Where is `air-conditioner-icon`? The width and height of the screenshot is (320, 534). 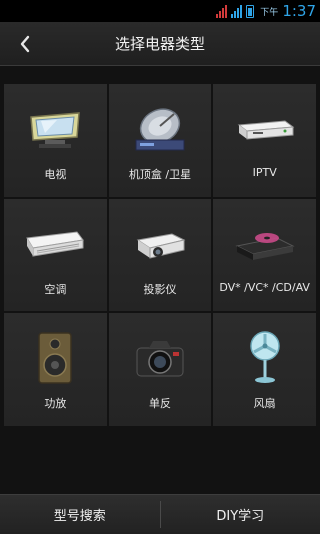
air-conditioner-icon is located at coordinates (55, 244).